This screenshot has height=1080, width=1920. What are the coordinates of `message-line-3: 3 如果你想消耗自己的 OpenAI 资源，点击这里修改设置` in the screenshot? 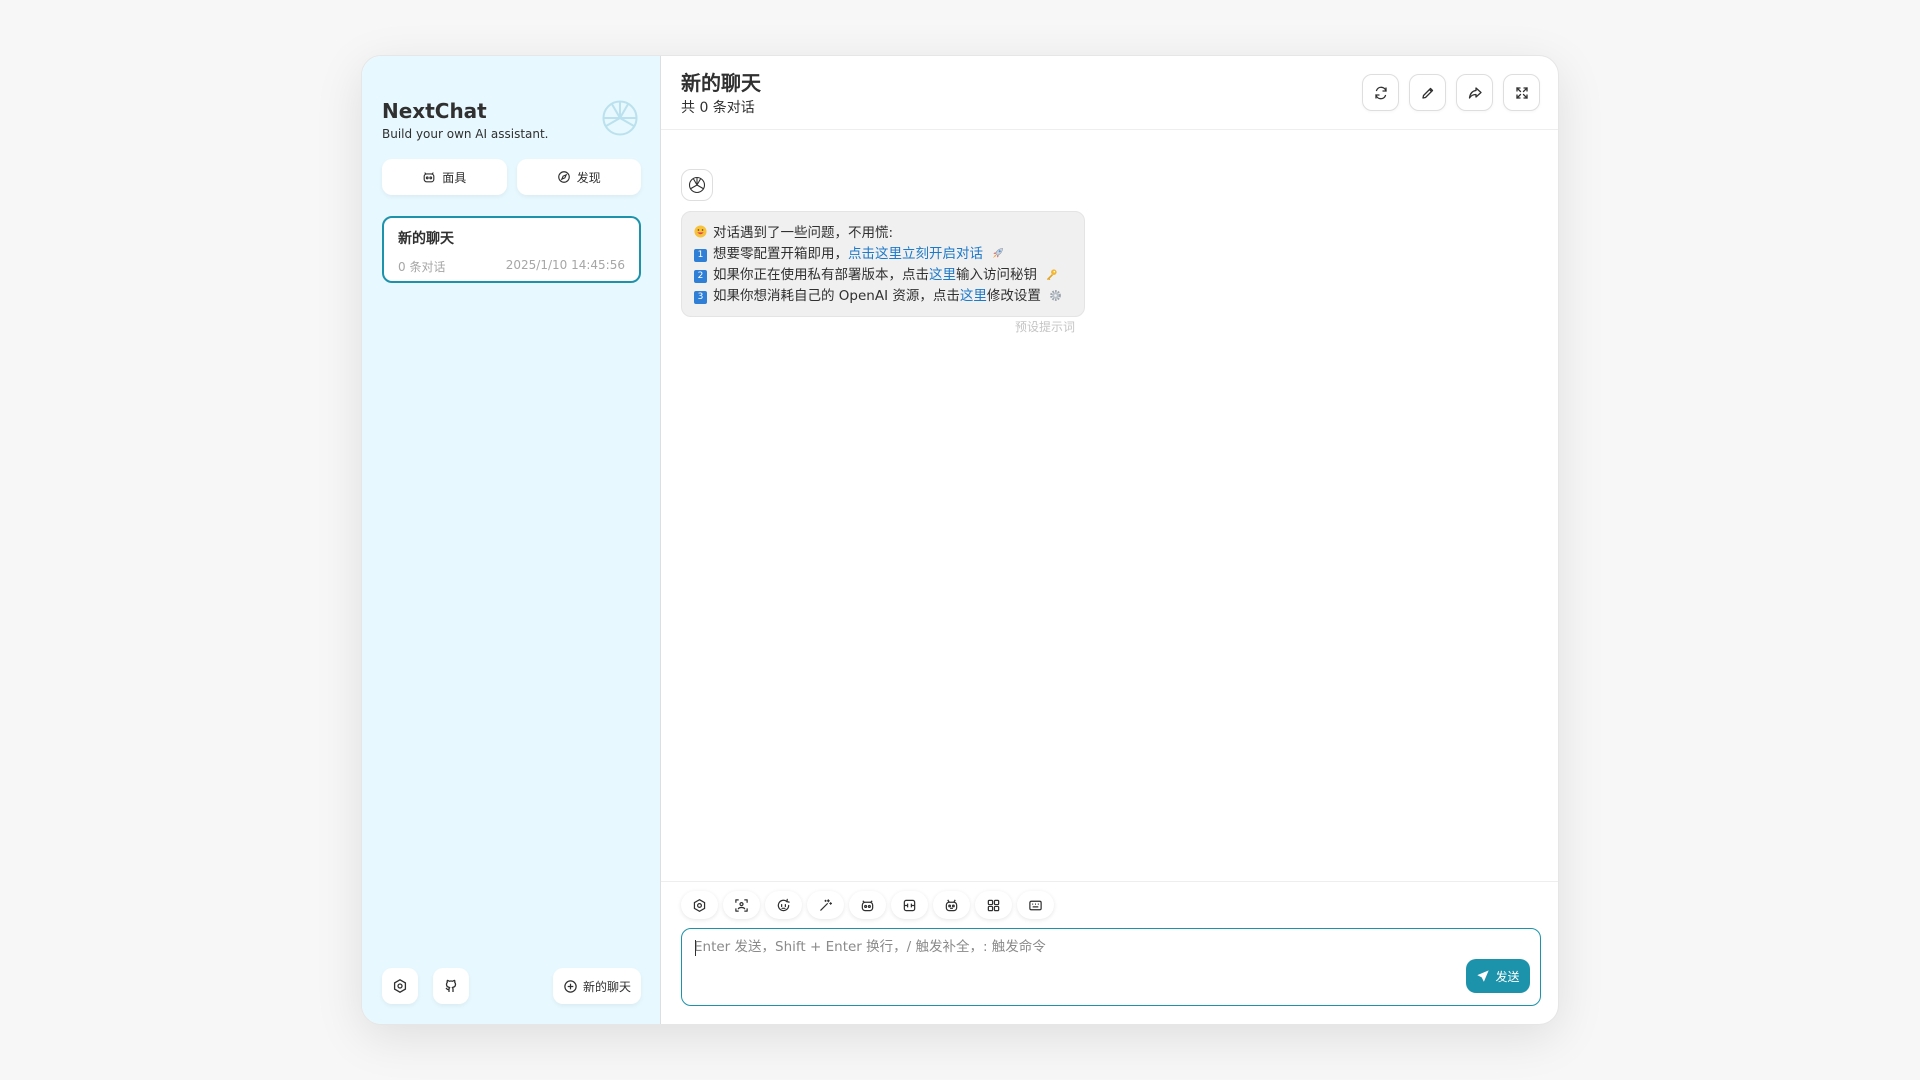 It's located at (883, 296).